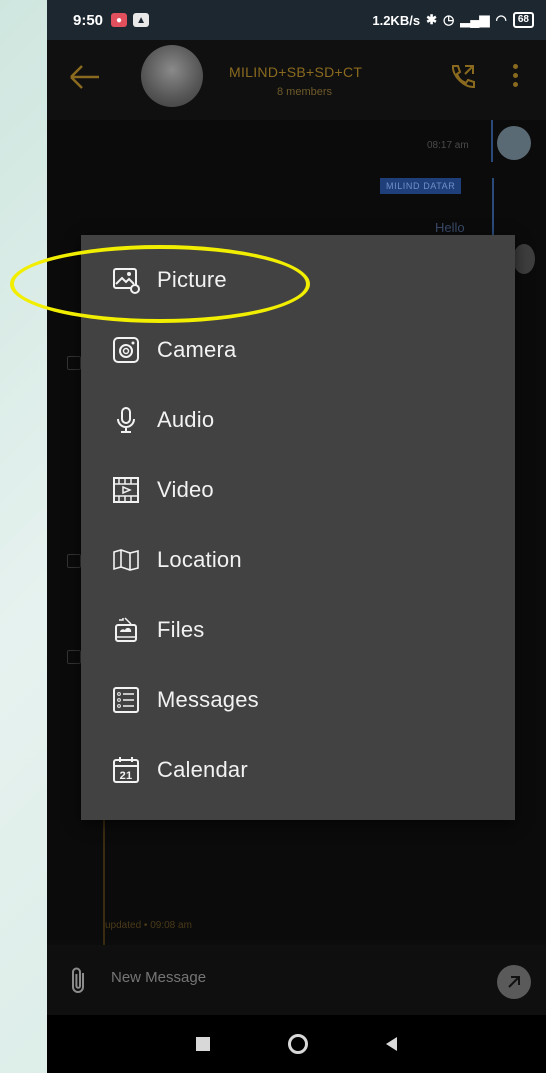 The image size is (546, 1073). I want to click on attachment-clip-icon, so click(78, 981).